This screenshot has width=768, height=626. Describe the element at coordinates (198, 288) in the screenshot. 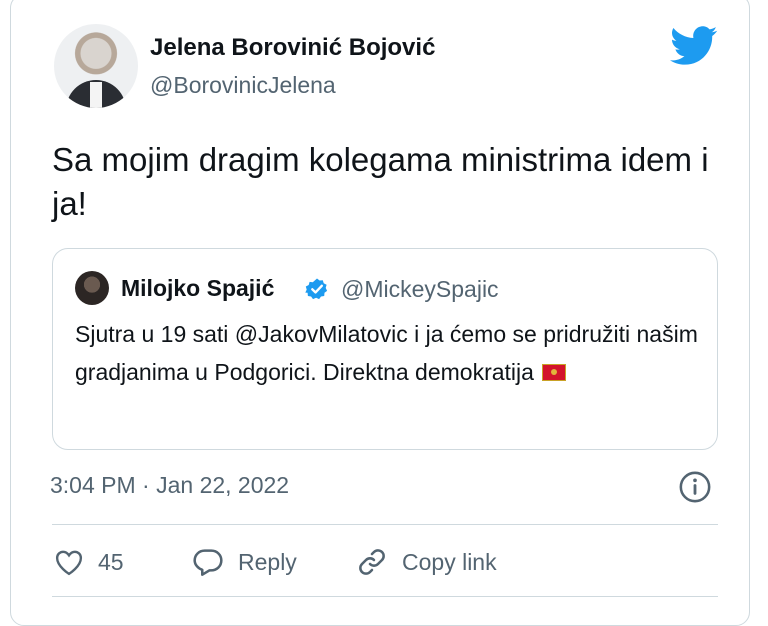

I see `quoted-author-name: Milojko Spajić` at that location.